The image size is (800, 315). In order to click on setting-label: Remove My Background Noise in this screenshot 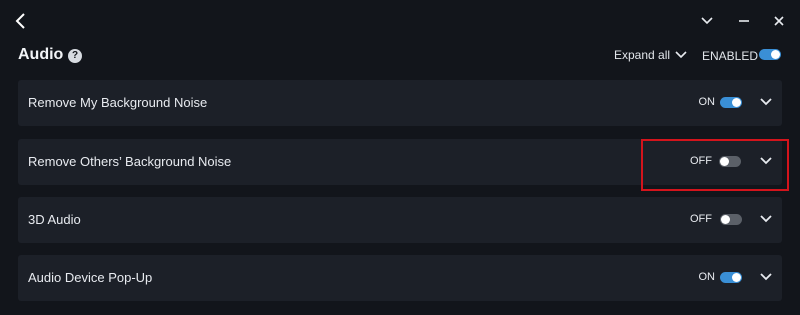, I will do `click(118, 102)`.